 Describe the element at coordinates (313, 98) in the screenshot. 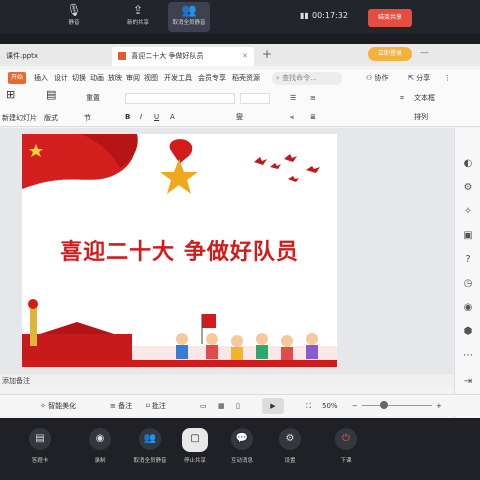

I see `number-list-icon: ≡` at that location.